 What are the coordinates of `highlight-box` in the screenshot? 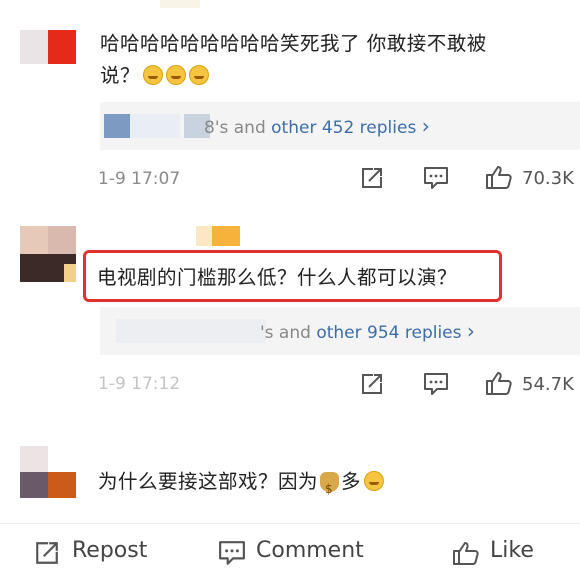 It's located at (292, 276).